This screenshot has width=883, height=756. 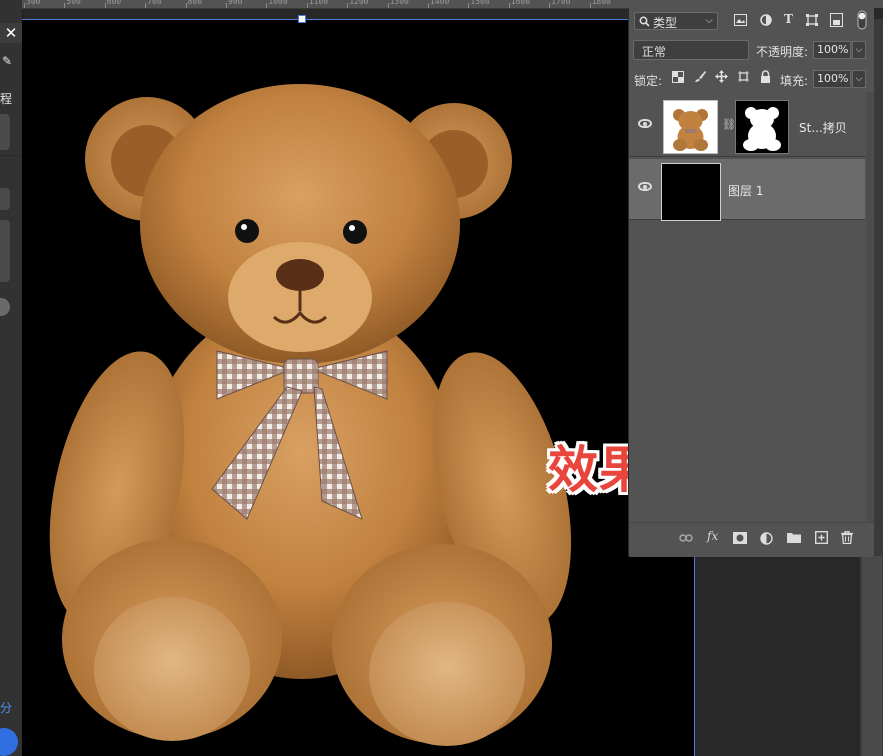 I want to click on ruler-tick-label: 1600, so click(x=520, y=3).